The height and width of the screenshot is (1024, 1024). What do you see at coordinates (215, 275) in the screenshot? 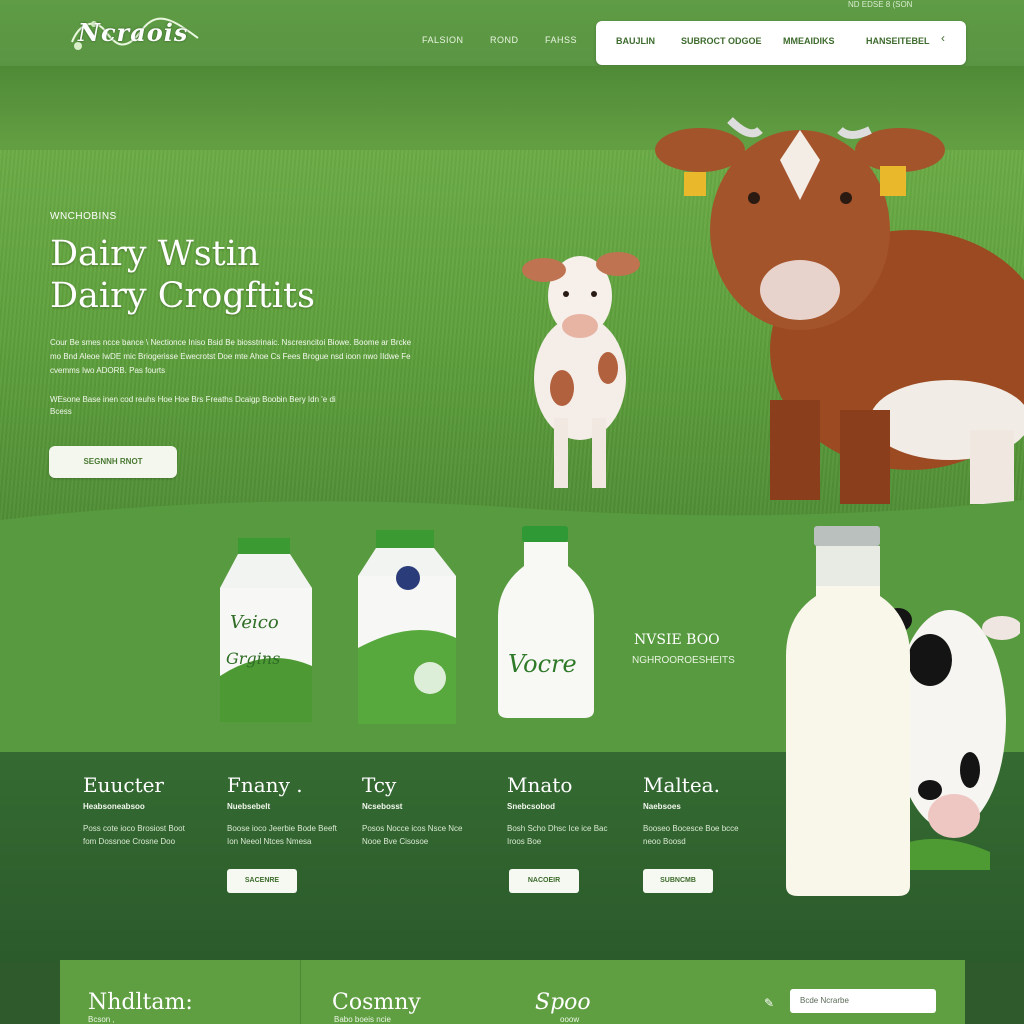
I see `hero-title: Dairy Wstin Dairy Crogftits` at bounding box center [215, 275].